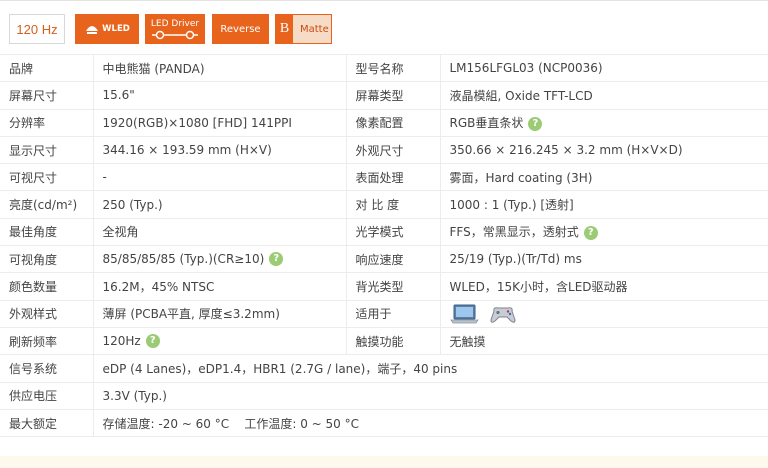 The height and width of the screenshot is (468, 768). Describe the element at coordinates (603, 68) in the screenshot. I see `spec-value: LM156LFGL03 (NCP0036)` at that location.